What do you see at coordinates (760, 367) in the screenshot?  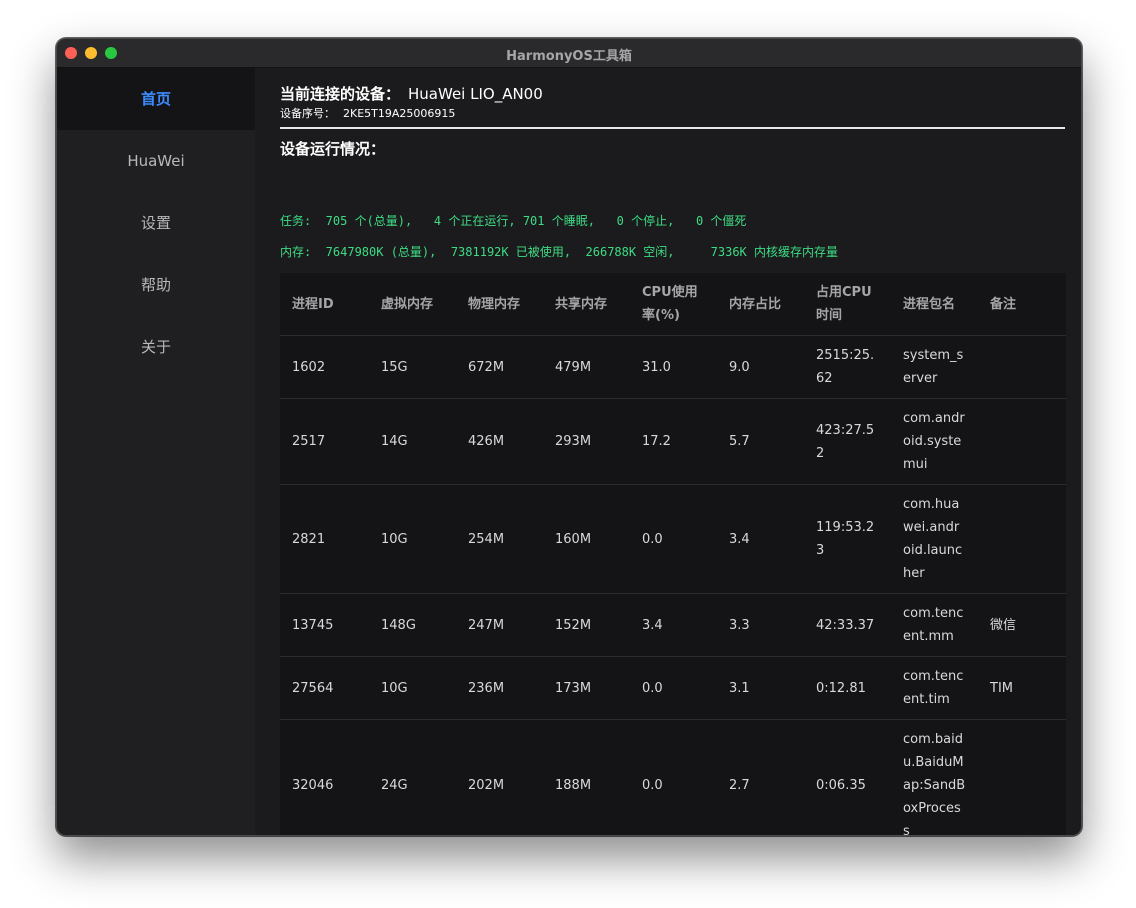 I see `cell-memory-ratio: 9.0` at bounding box center [760, 367].